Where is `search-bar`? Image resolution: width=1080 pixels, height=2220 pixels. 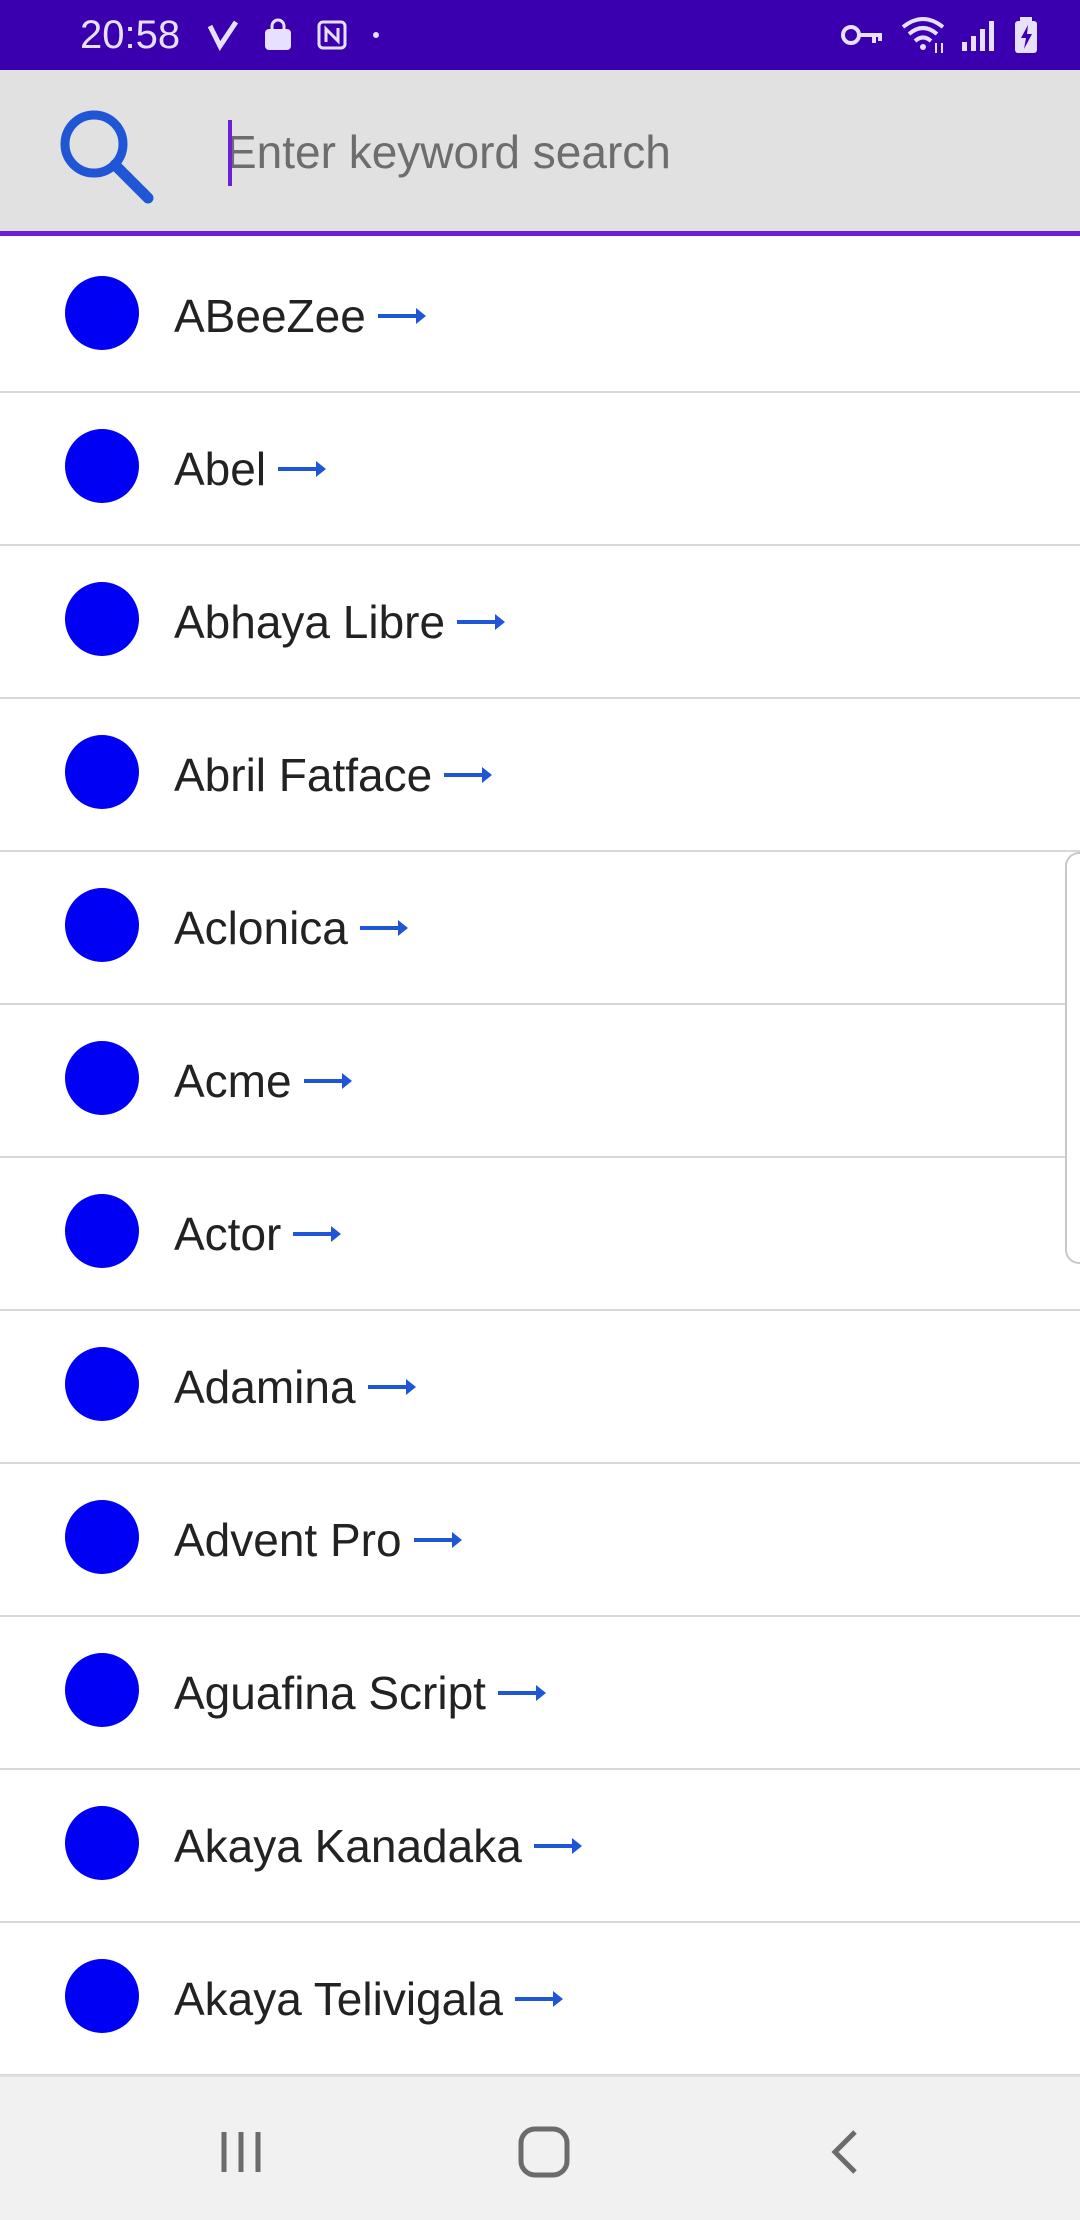 search-bar is located at coordinates (540, 153).